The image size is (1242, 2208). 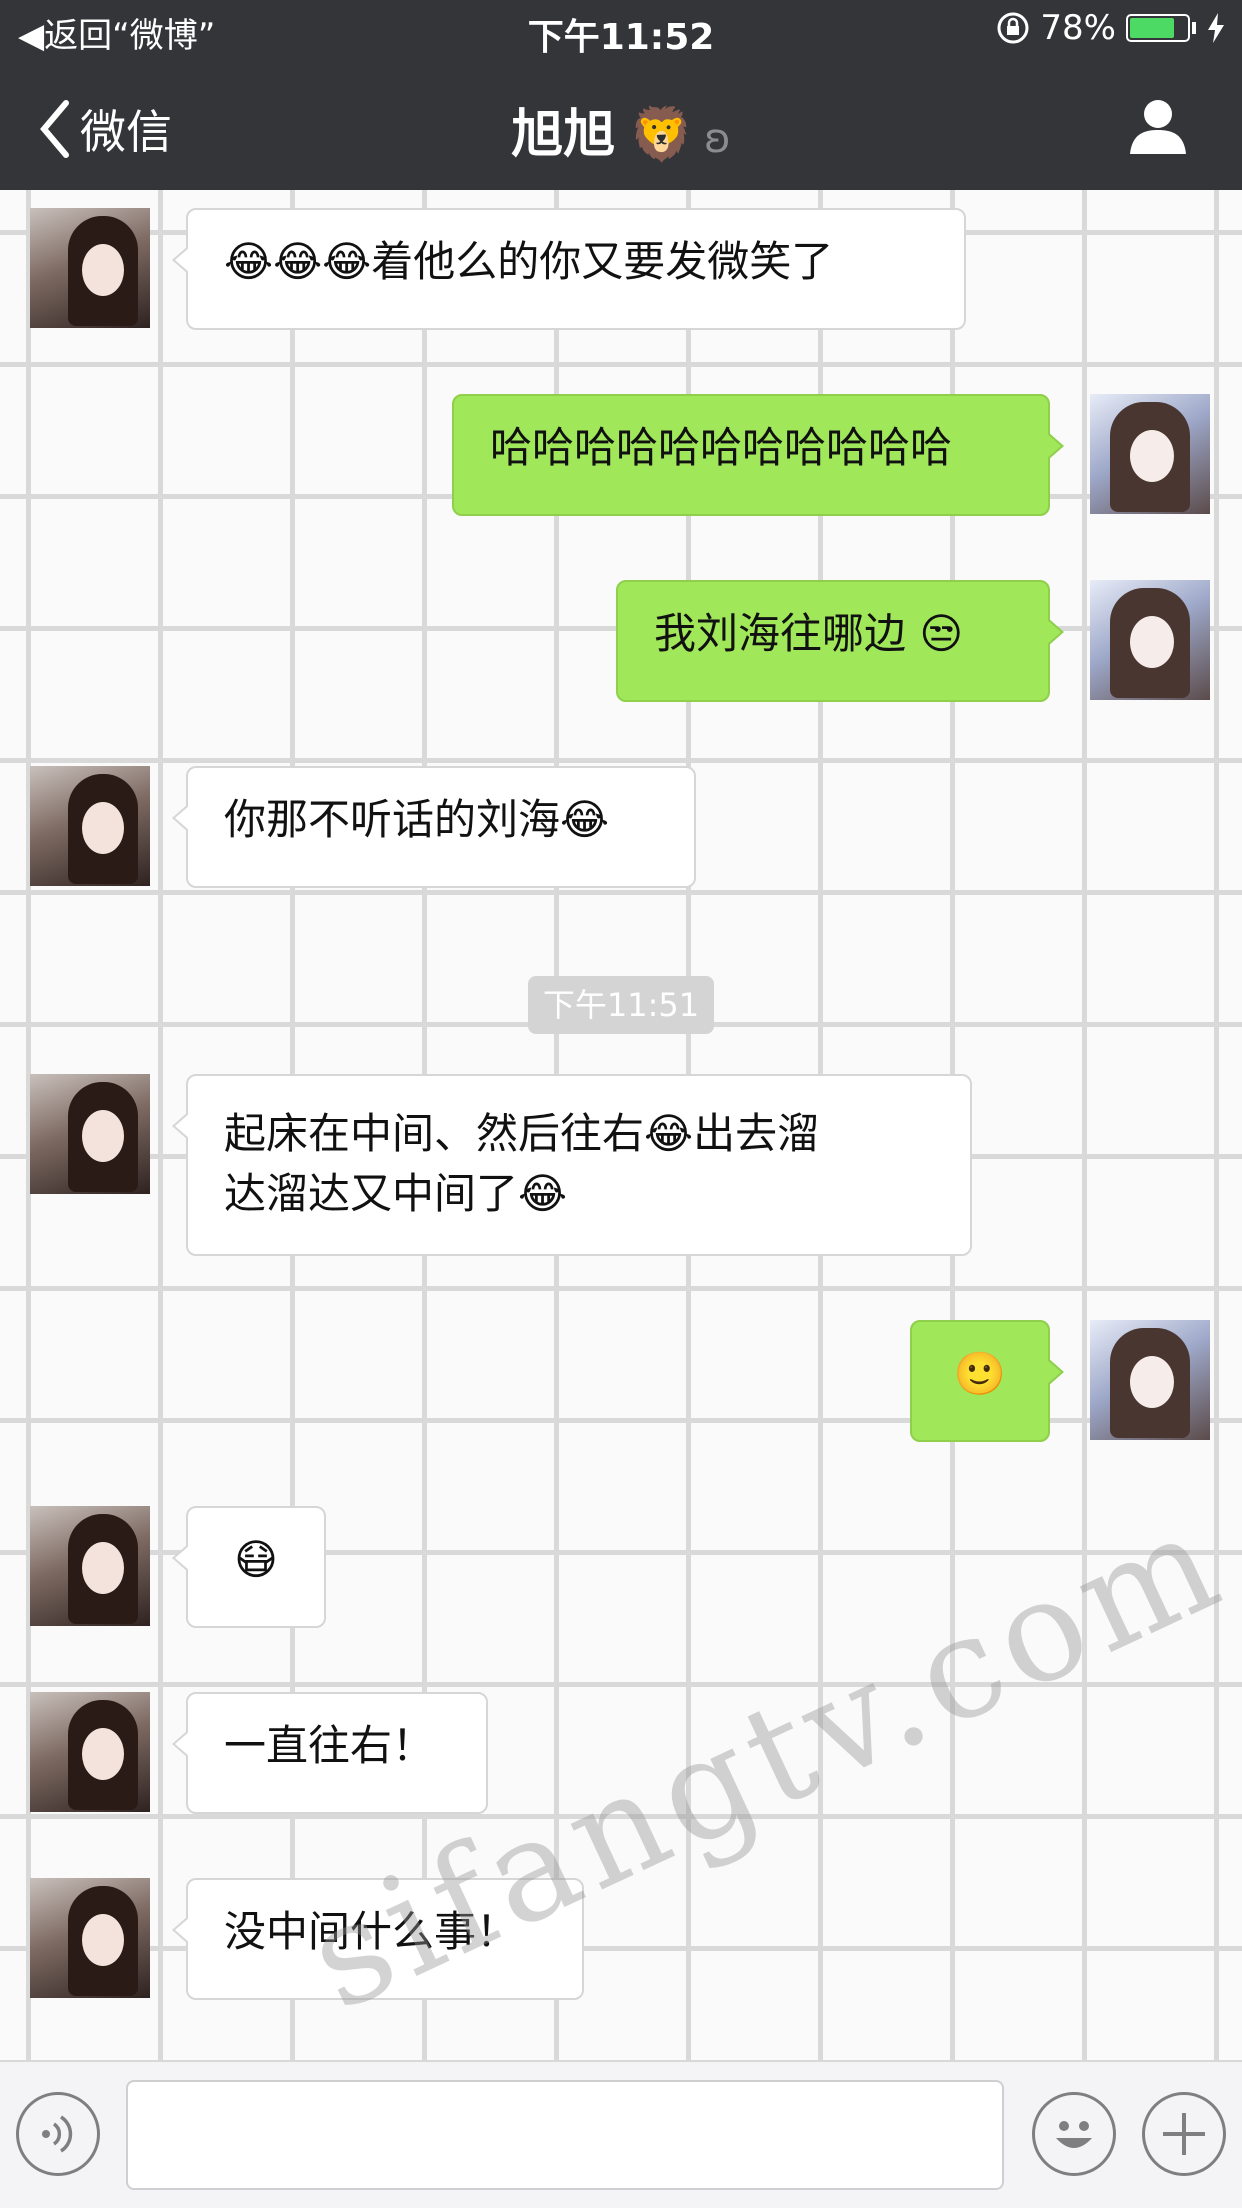 I want to click on person-icon, so click(x=1158, y=127).